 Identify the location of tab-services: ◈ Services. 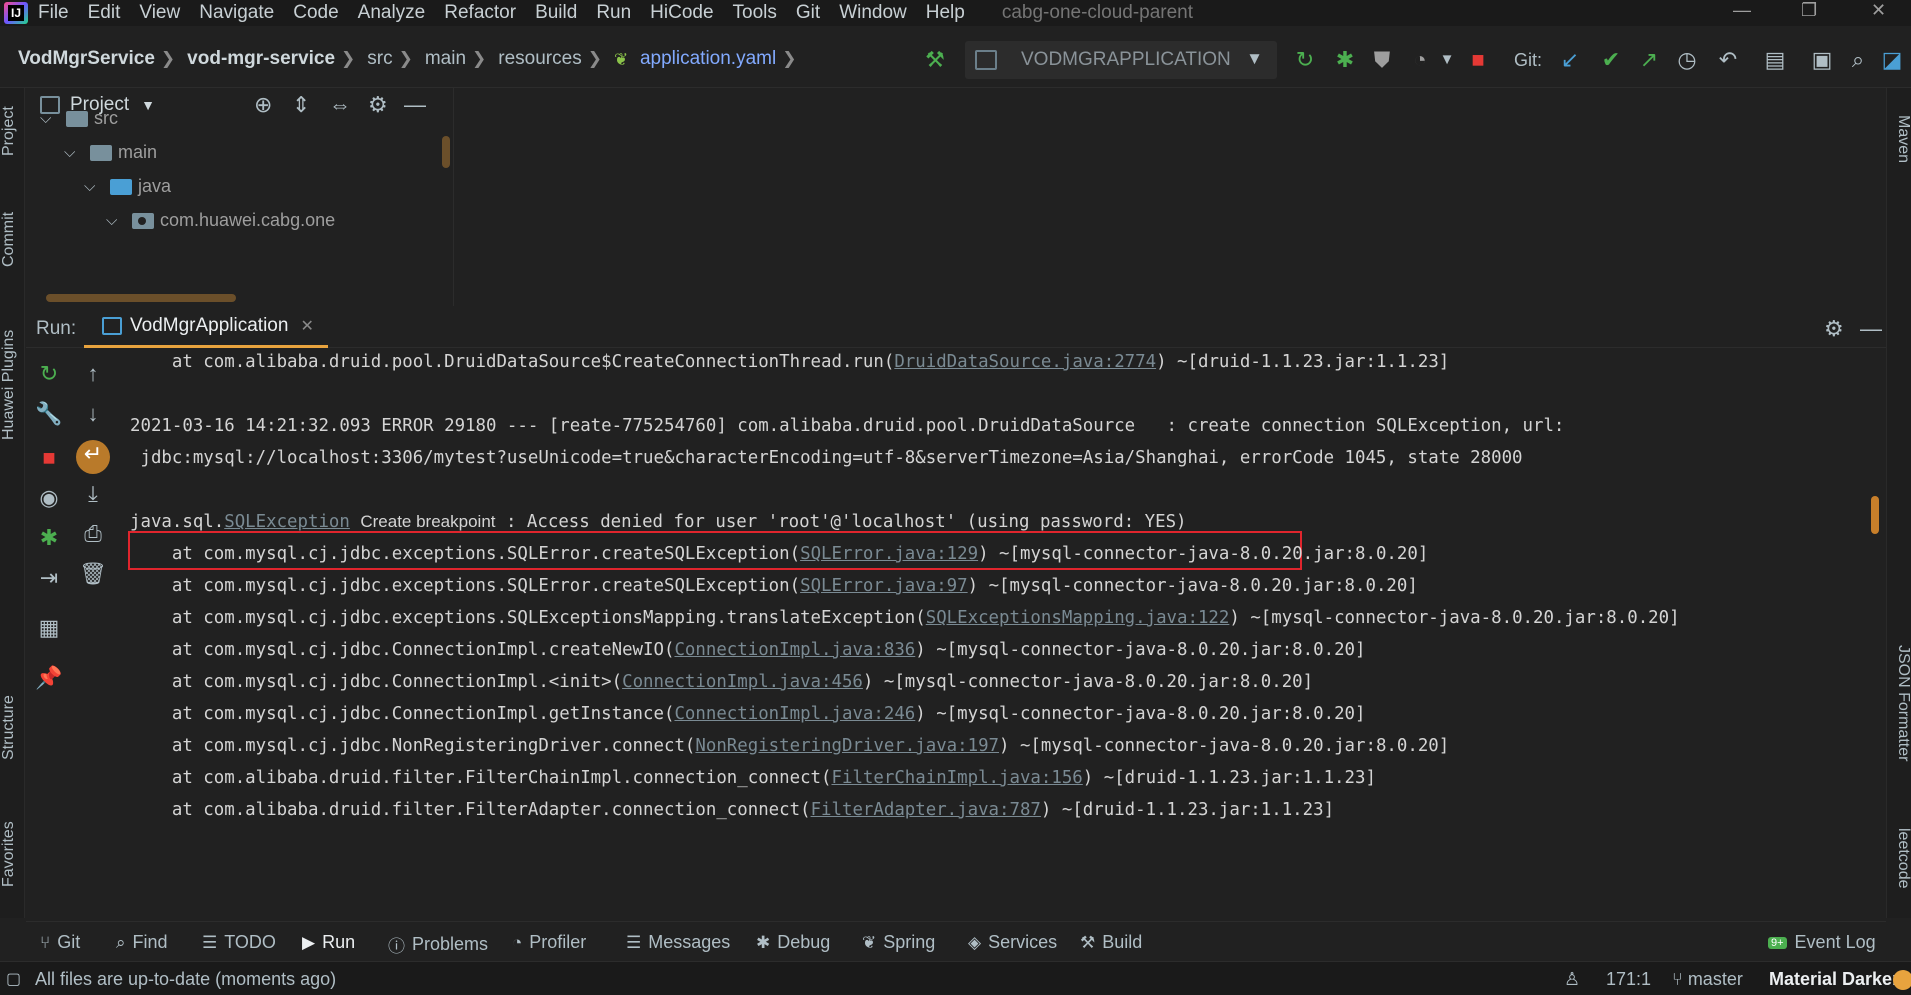
(1012, 942).